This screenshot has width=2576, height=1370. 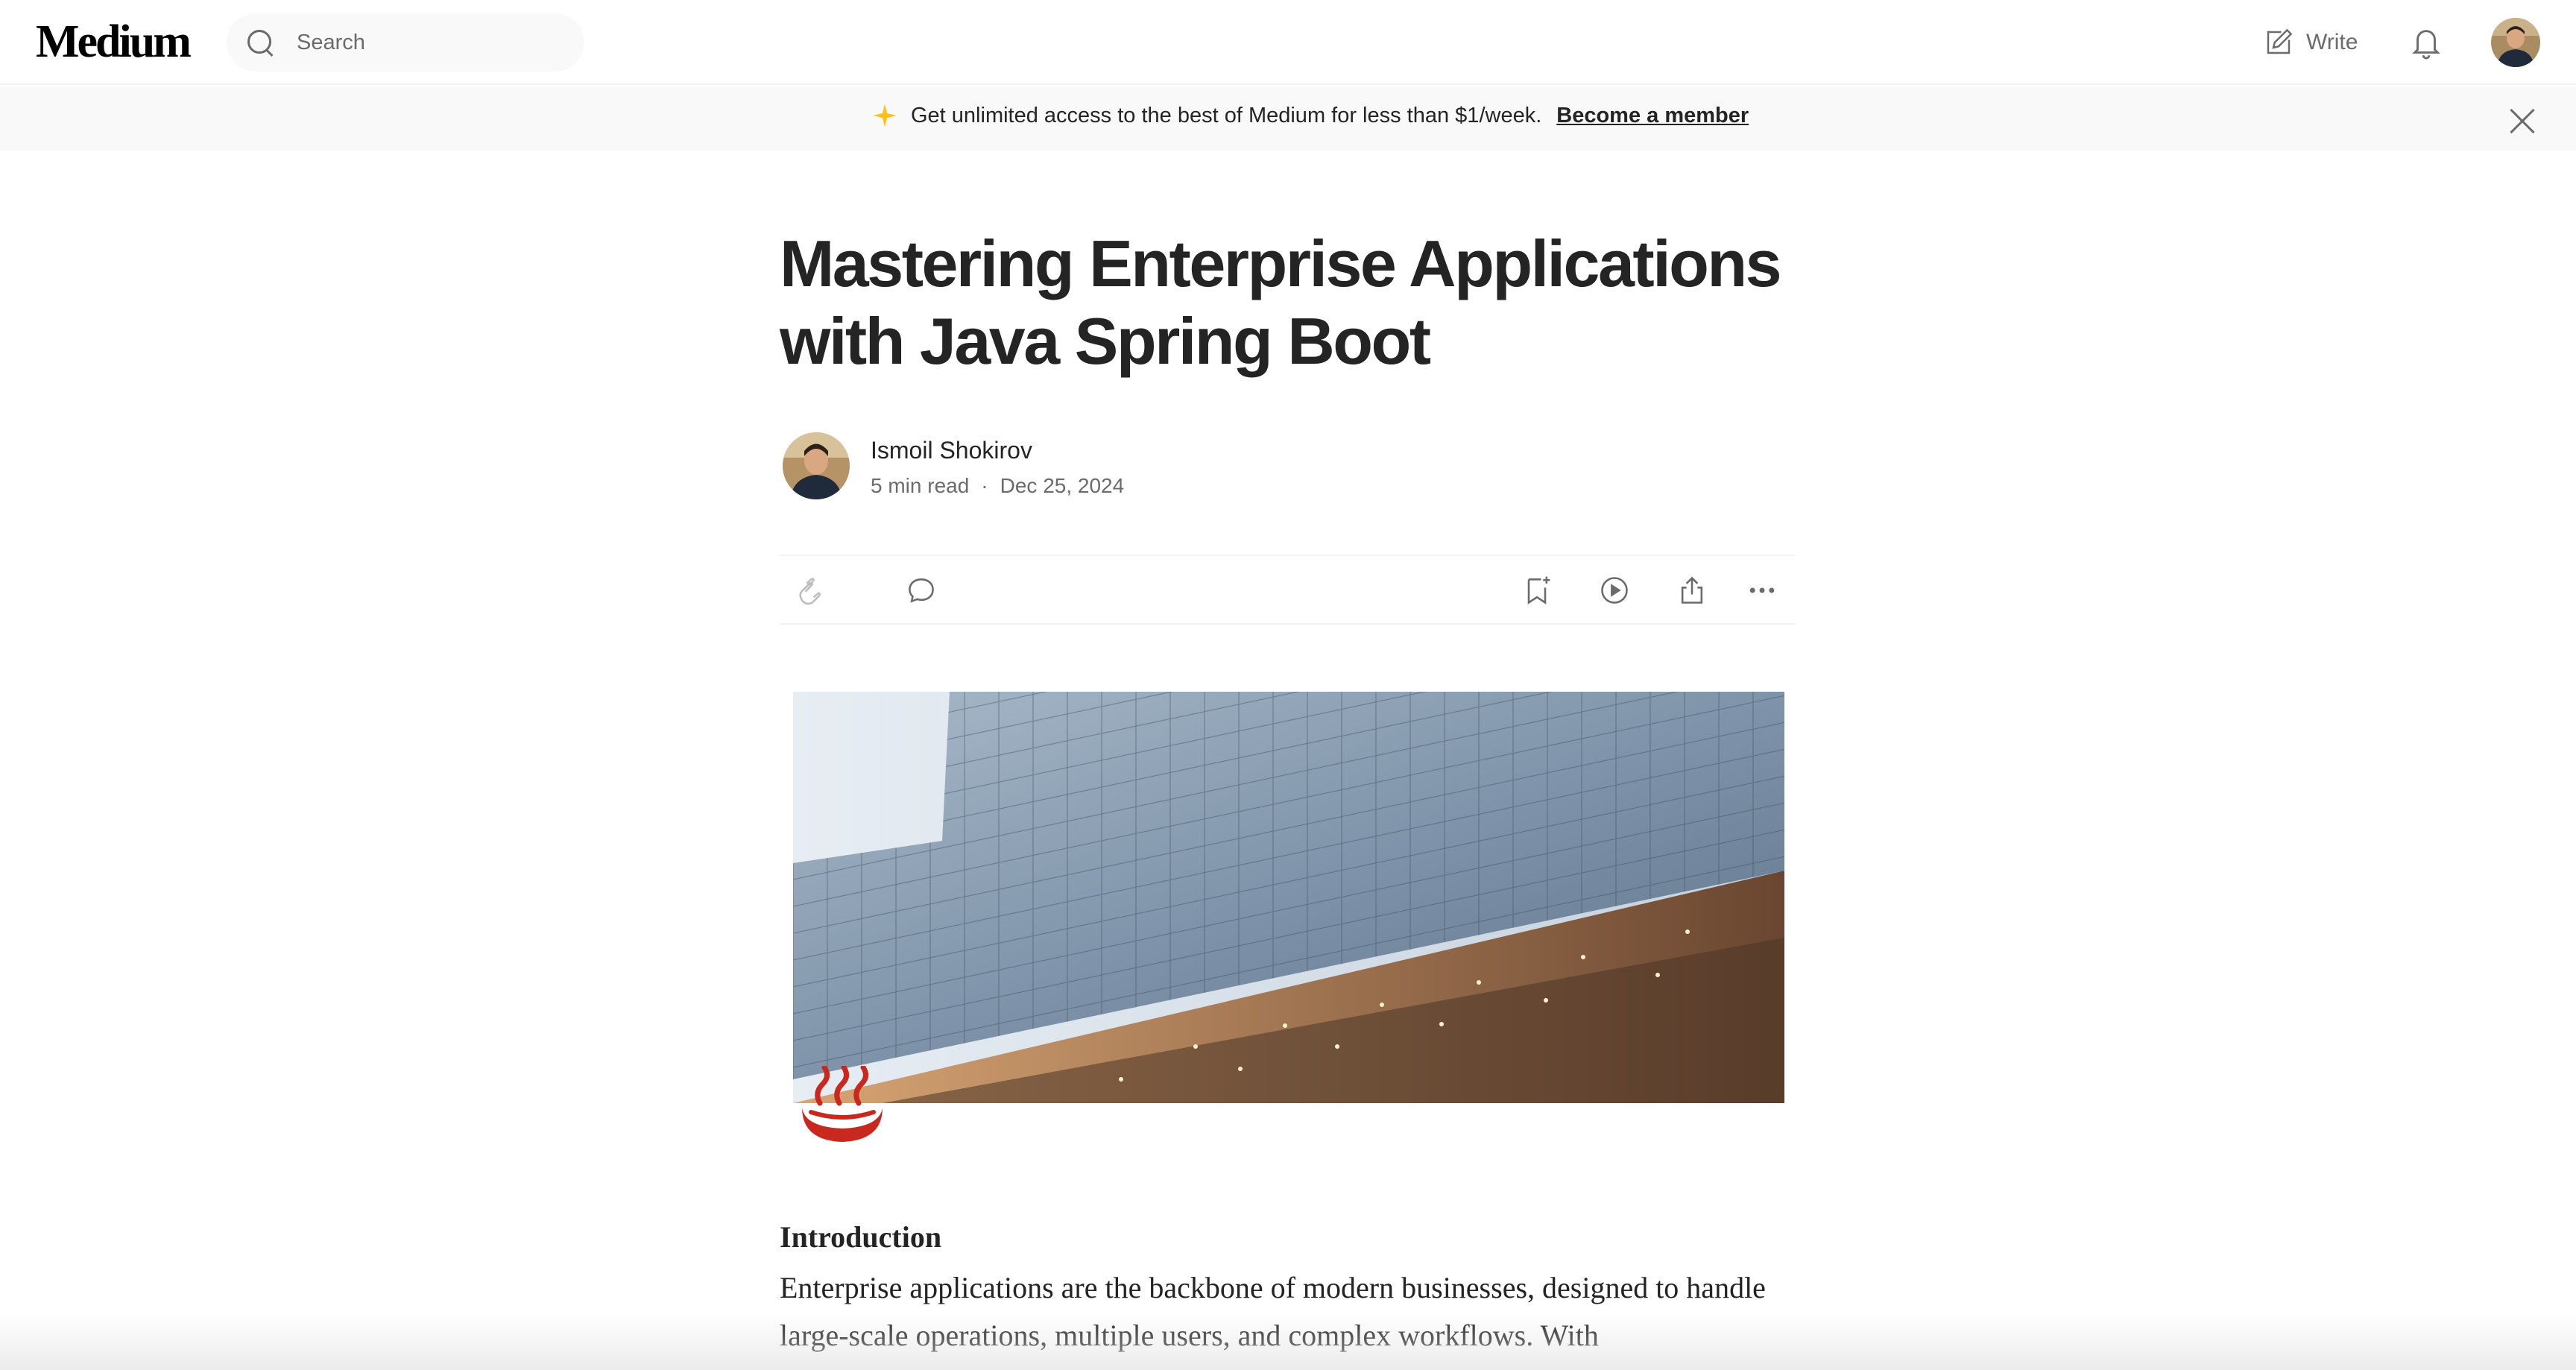 I want to click on search-icon, so click(x=261, y=43).